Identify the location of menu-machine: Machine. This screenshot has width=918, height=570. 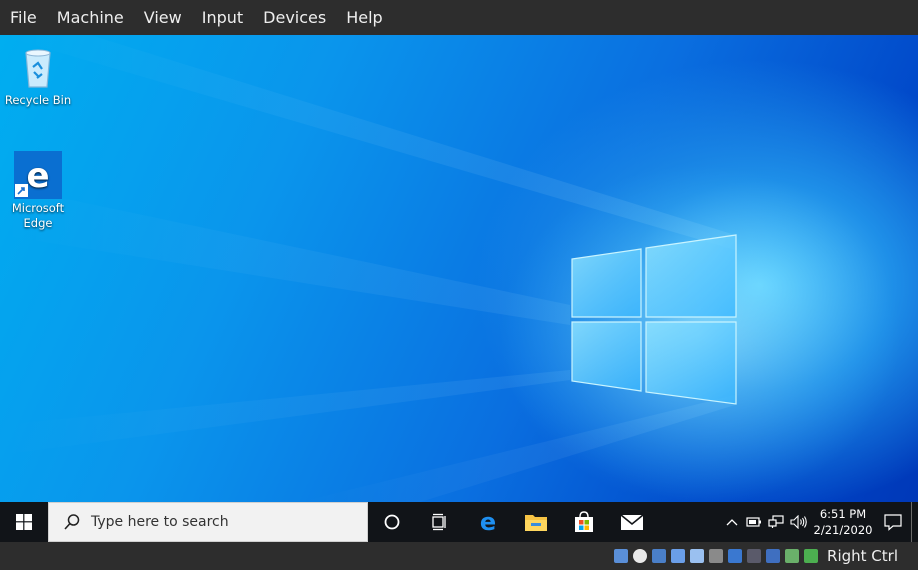
(90, 17).